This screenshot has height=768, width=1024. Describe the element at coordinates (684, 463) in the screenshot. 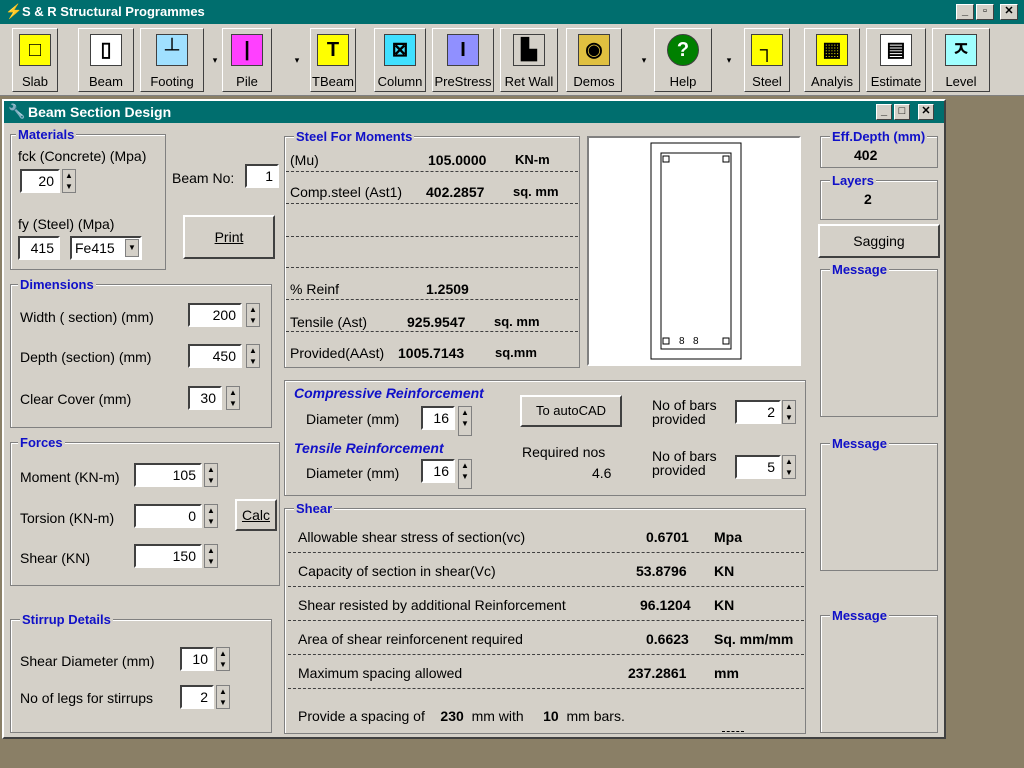

I see `tens-bars-label: No of bars provided` at that location.